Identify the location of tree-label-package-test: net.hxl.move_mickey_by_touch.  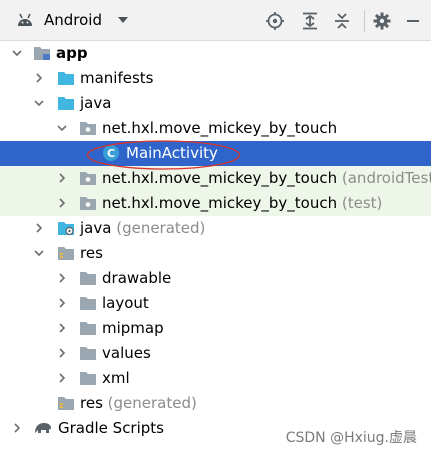
(220, 203).